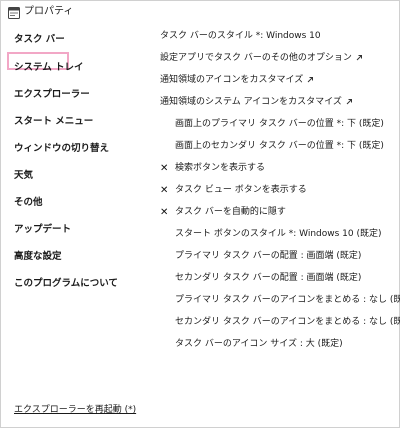 The image size is (400, 429). I want to click on option-show-task-view-button: タスク ビュー ボタンを表示する, so click(241, 190).